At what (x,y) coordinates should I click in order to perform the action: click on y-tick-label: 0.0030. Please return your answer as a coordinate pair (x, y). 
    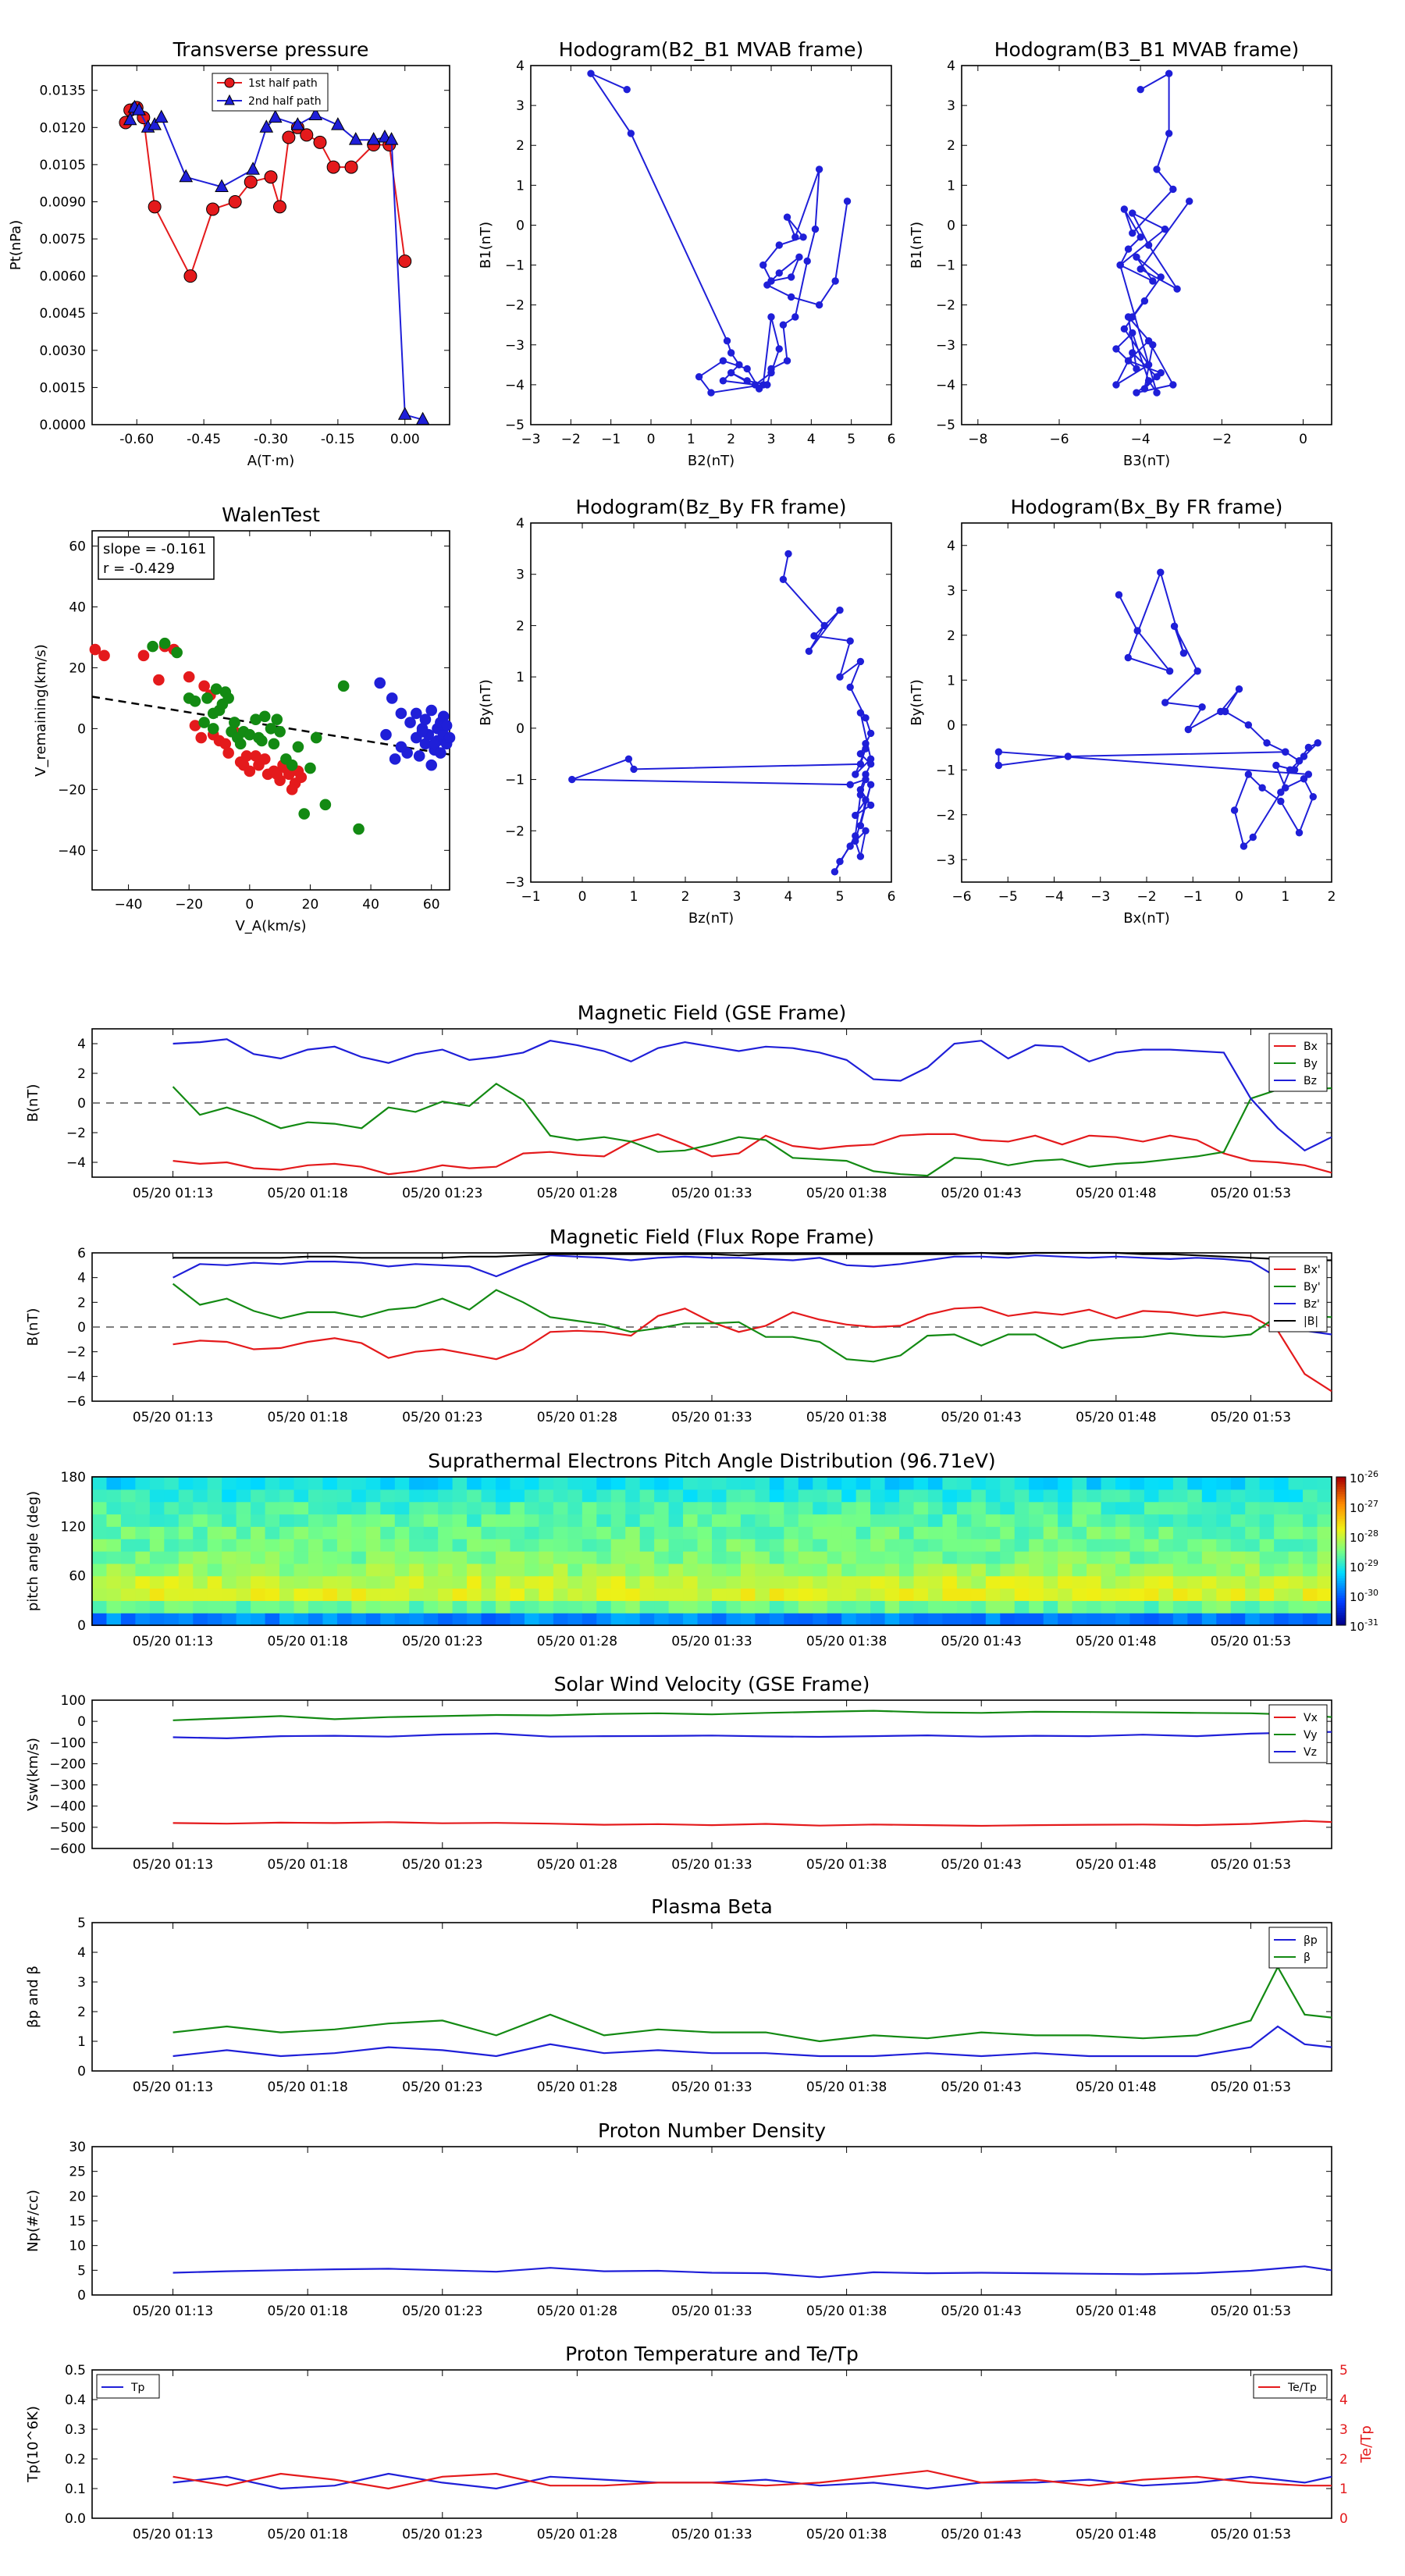
    Looking at the image, I should click on (63, 351).